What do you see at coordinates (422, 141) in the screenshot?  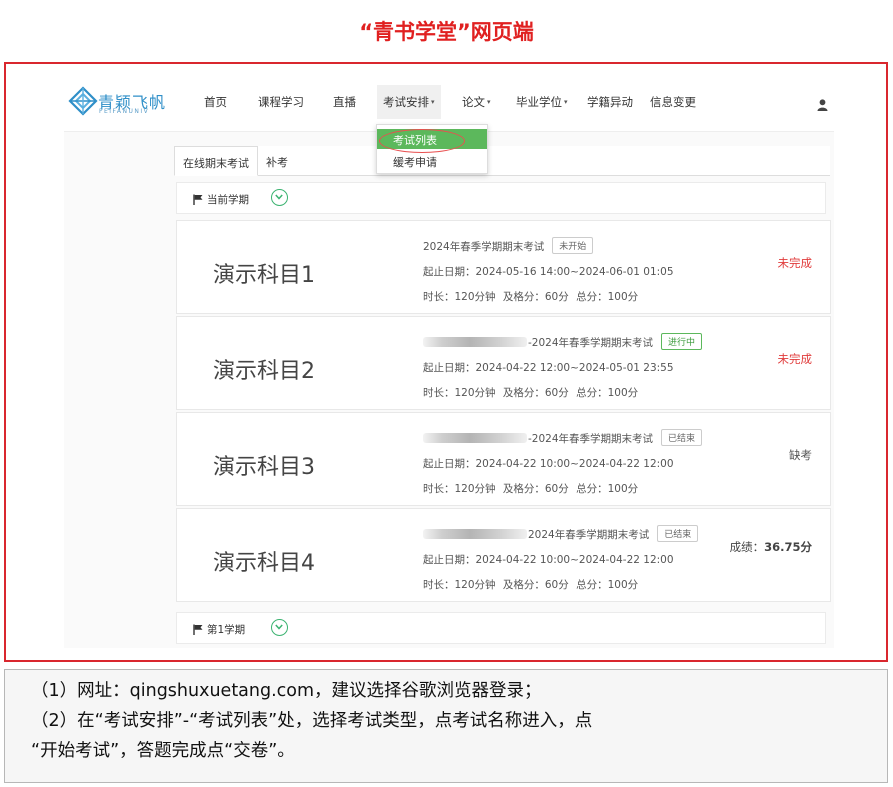 I see `highlight-circle` at bounding box center [422, 141].